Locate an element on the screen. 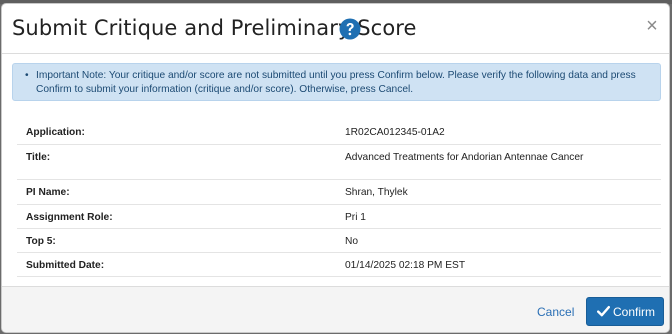  detail-label: Application: is located at coordinates (55, 132).